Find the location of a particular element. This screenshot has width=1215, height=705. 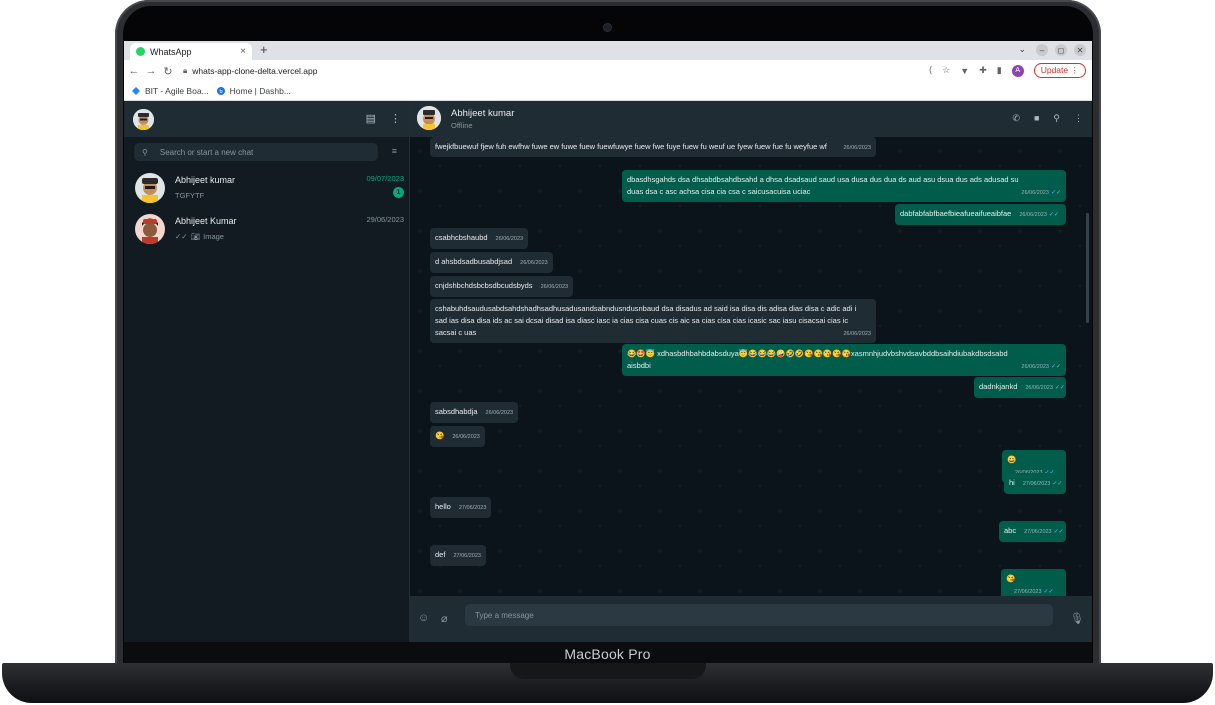

reload-icon: ↻ is located at coordinates (168, 71).